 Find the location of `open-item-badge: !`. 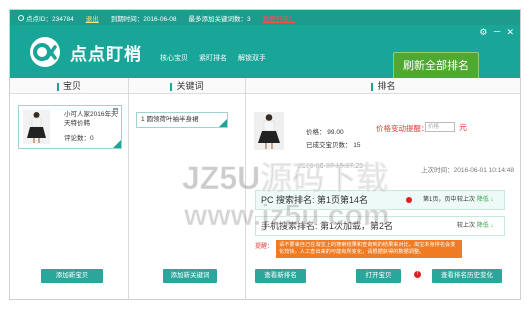

open-item-badge: ! is located at coordinates (417, 274).